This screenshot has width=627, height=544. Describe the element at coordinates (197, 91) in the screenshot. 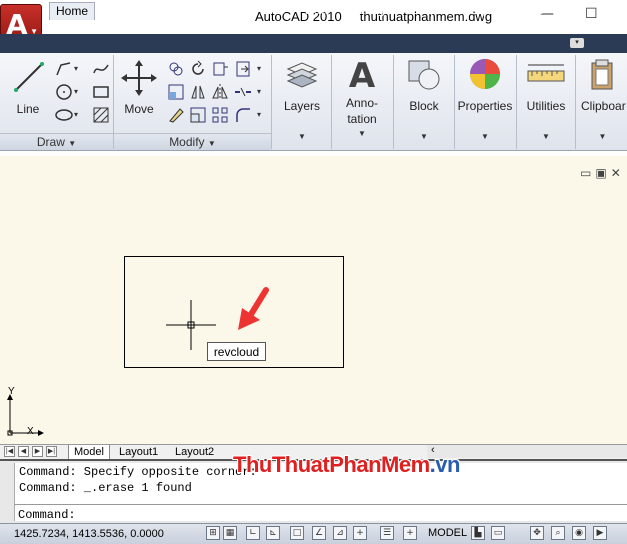

I see `mirror-button` at that location.